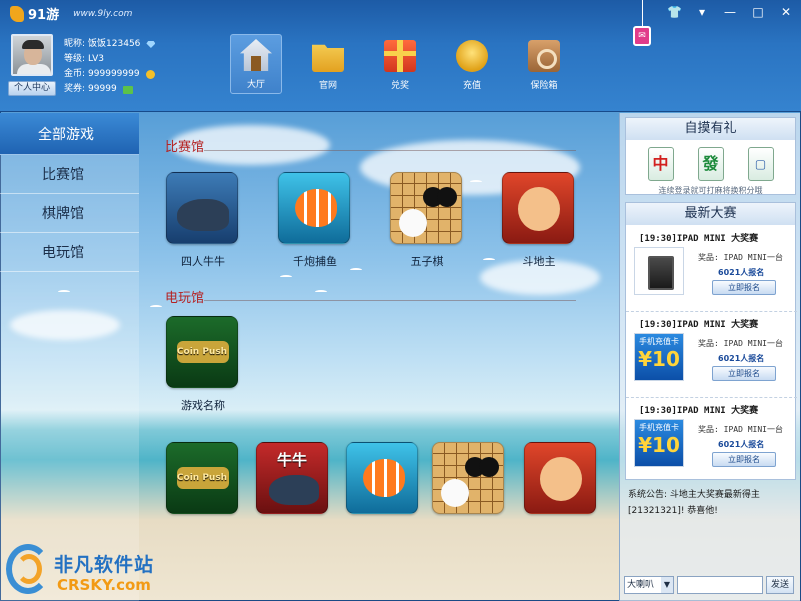  I want to click on profile-center-button: 个人中心, so click(32, 88).